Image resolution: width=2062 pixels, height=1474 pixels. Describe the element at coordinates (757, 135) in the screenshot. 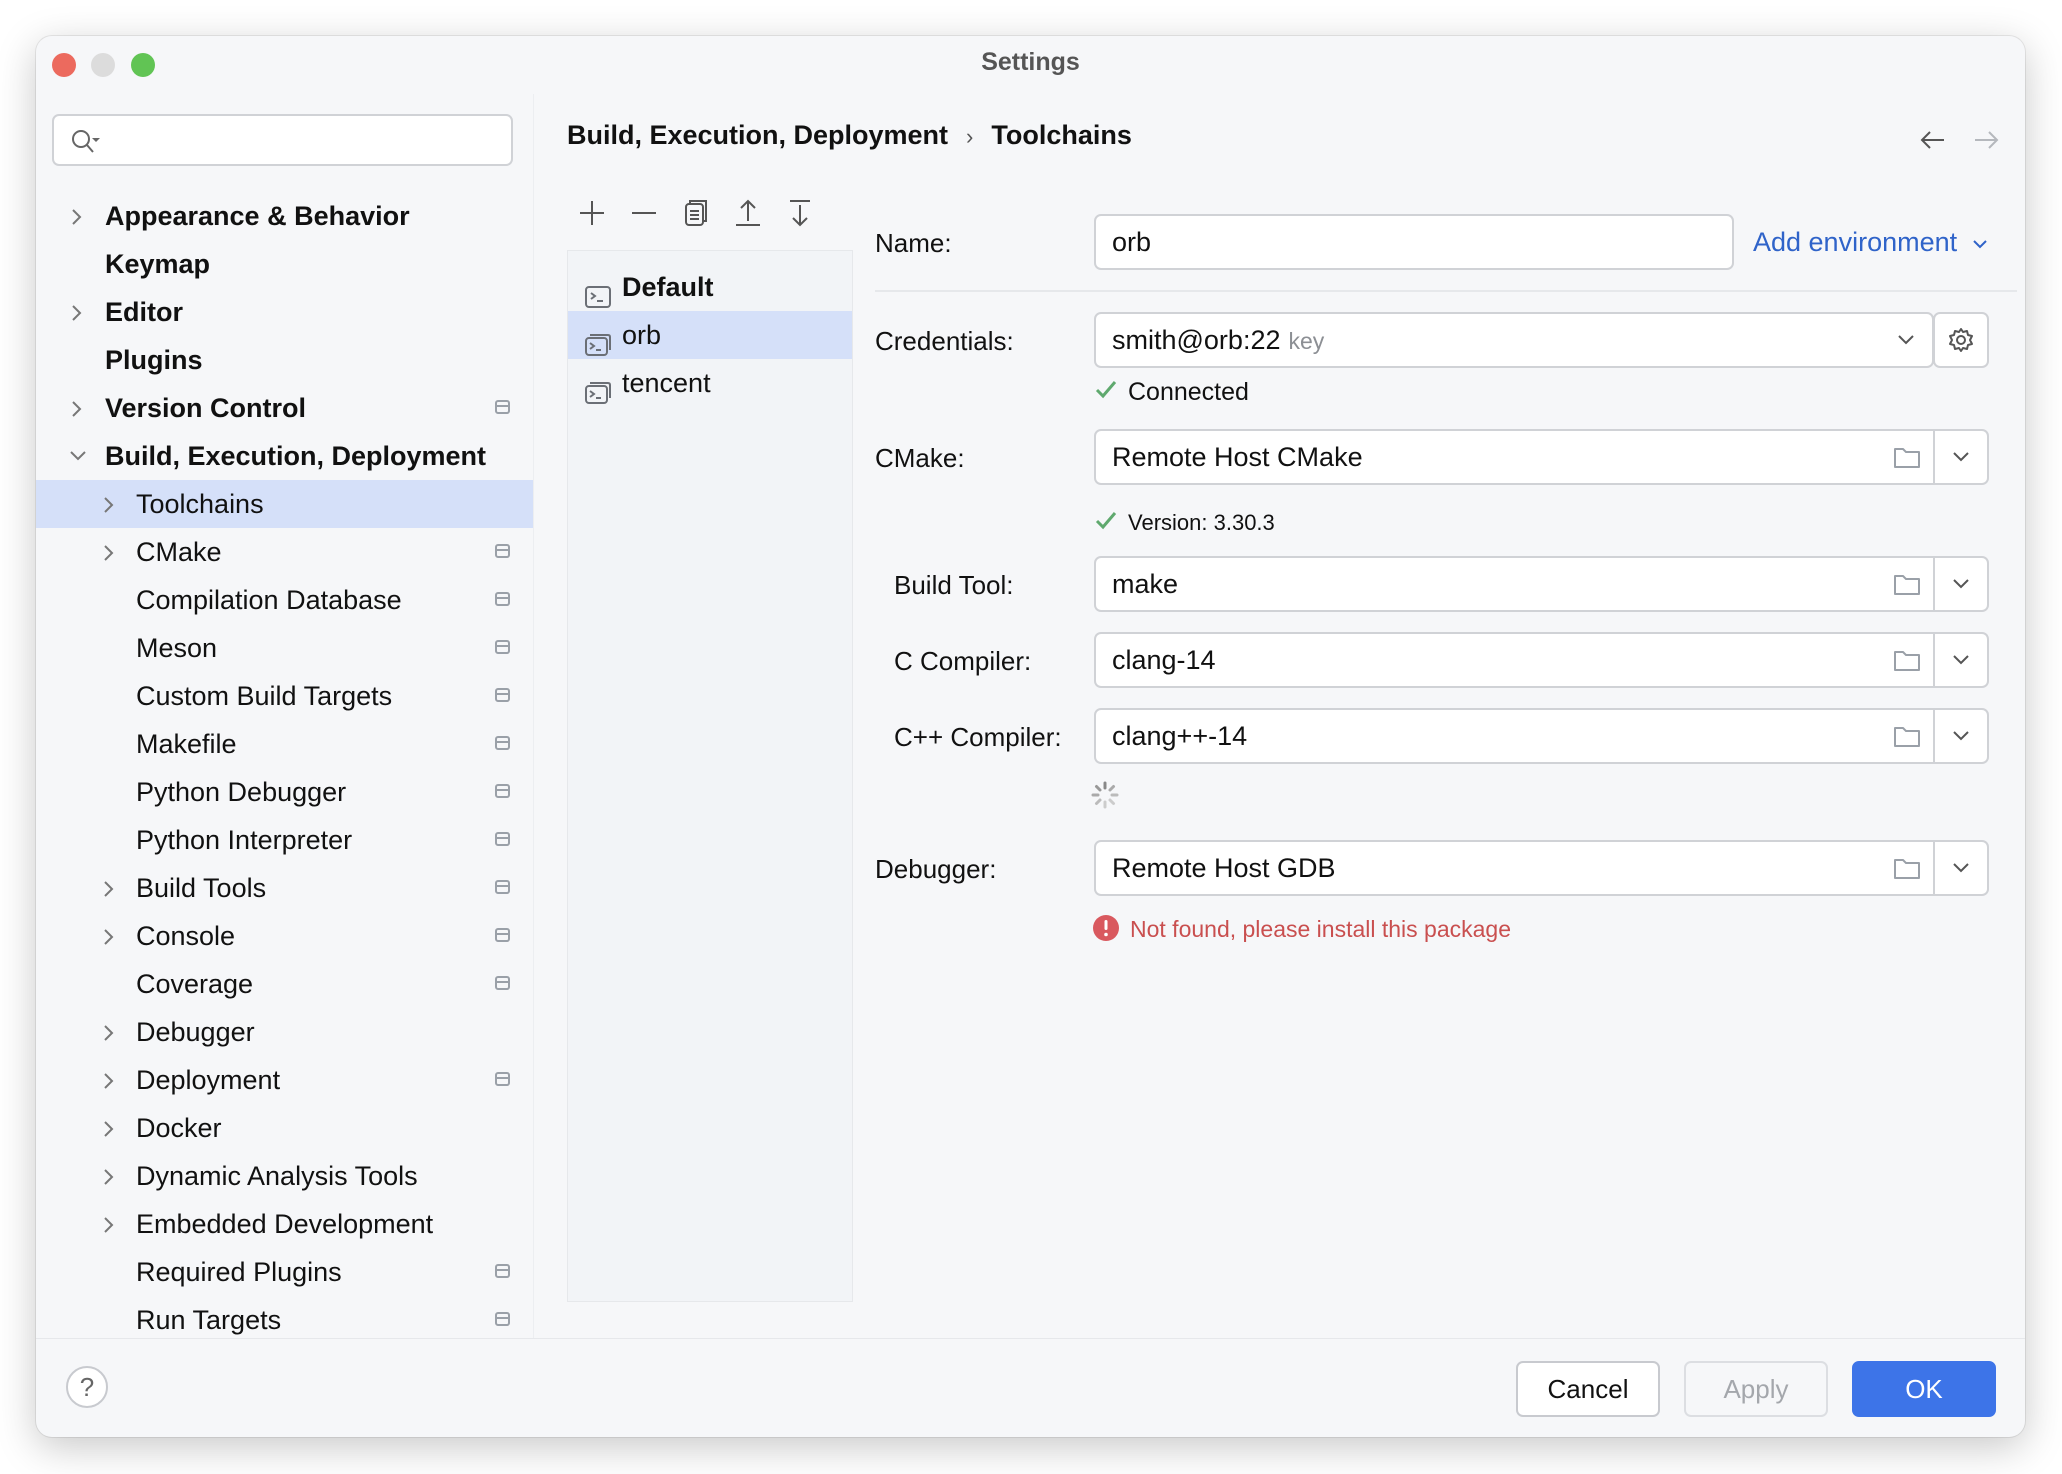

I see `breadcrumb-parent: Build, Execution, Deployment` at that location.